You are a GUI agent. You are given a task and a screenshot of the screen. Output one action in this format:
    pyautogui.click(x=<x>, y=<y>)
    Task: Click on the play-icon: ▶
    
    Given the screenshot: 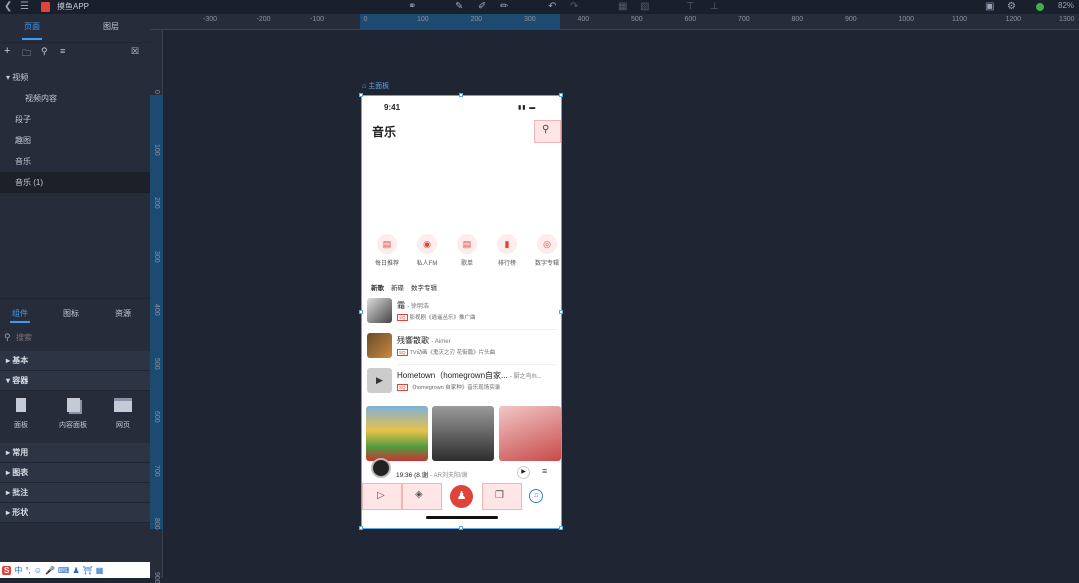 What is the action you would take?
    pyautogui.click(x=523, y=472)
    